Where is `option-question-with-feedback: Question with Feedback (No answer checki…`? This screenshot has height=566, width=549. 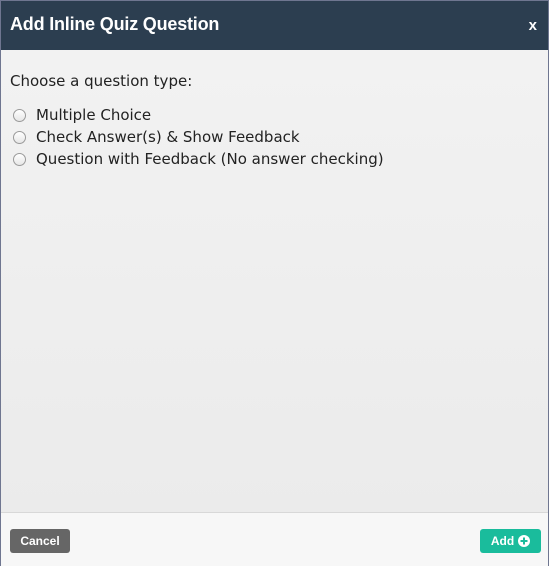 option-question-with-feedback: Question with Feedback (No answer checki… is located at coordinates (198, 159).